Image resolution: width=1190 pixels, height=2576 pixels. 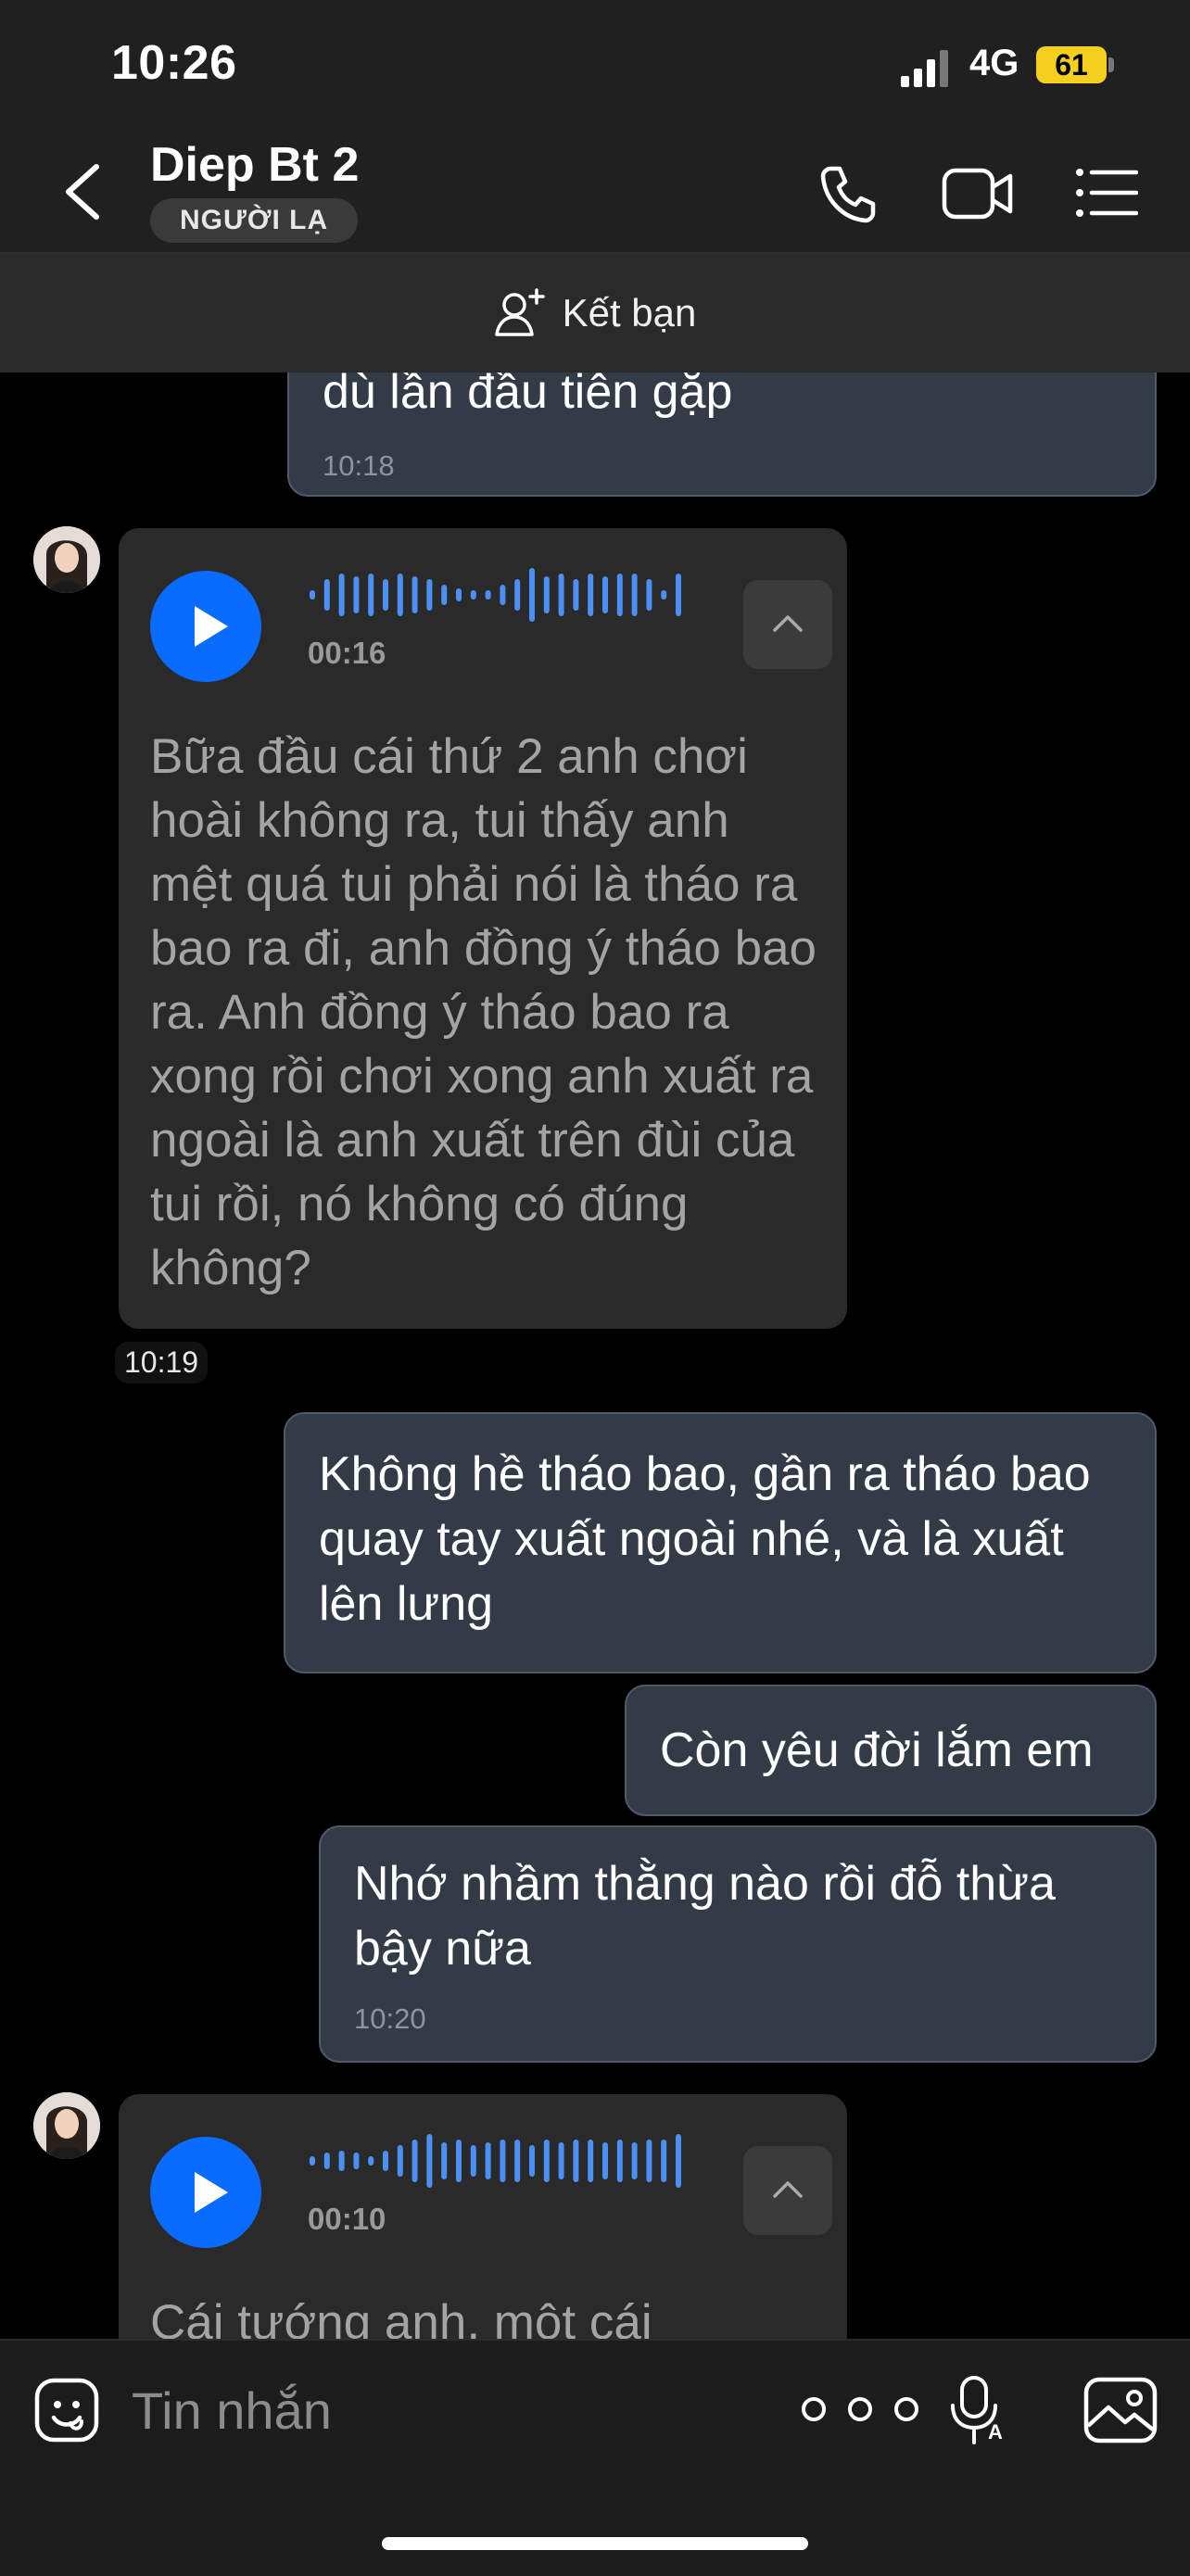 What do you see at coordinates (629, 313) in the screenshot?
I see `add-friend-label: Kết bạn` at bounding box center [629, 313].